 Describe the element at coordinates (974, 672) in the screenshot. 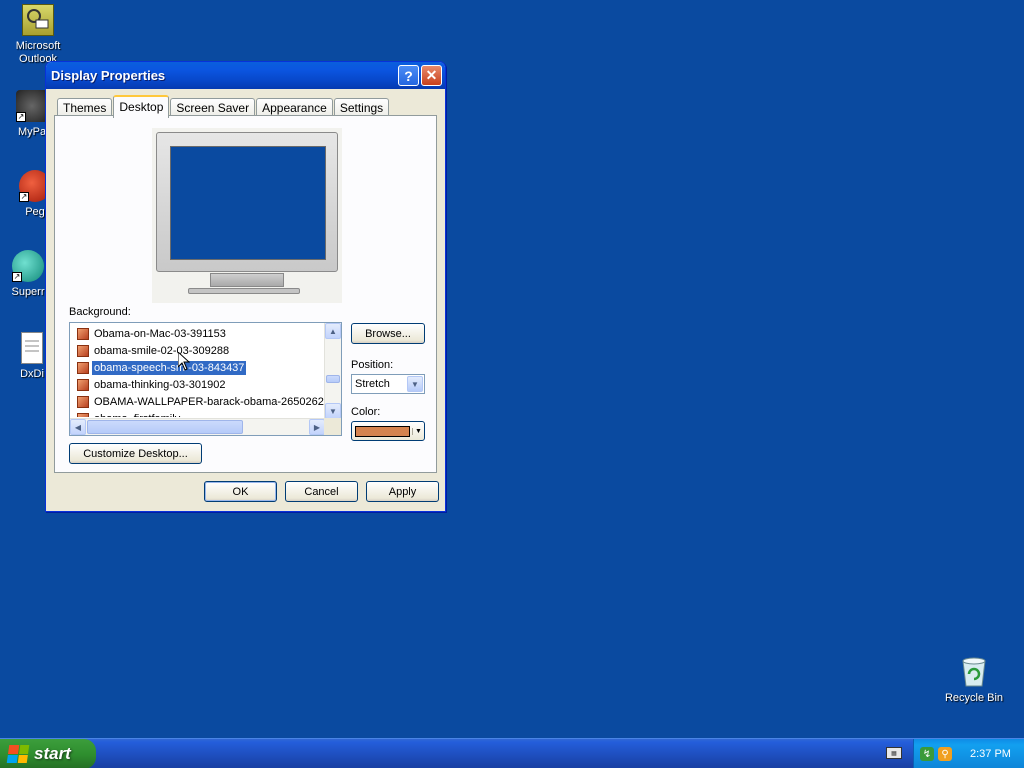

I see `recycle-bin-icon` at that location.